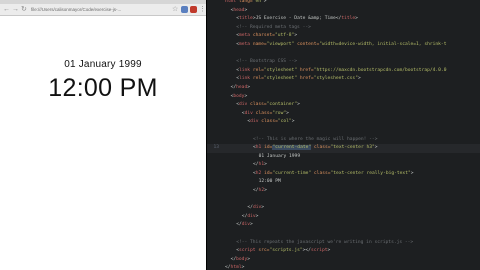 The image size is (480, 270). What do you see at coordinates (307, 44) in the screenshot?
I see `code-token: content=` at bounding box center [307, 44].